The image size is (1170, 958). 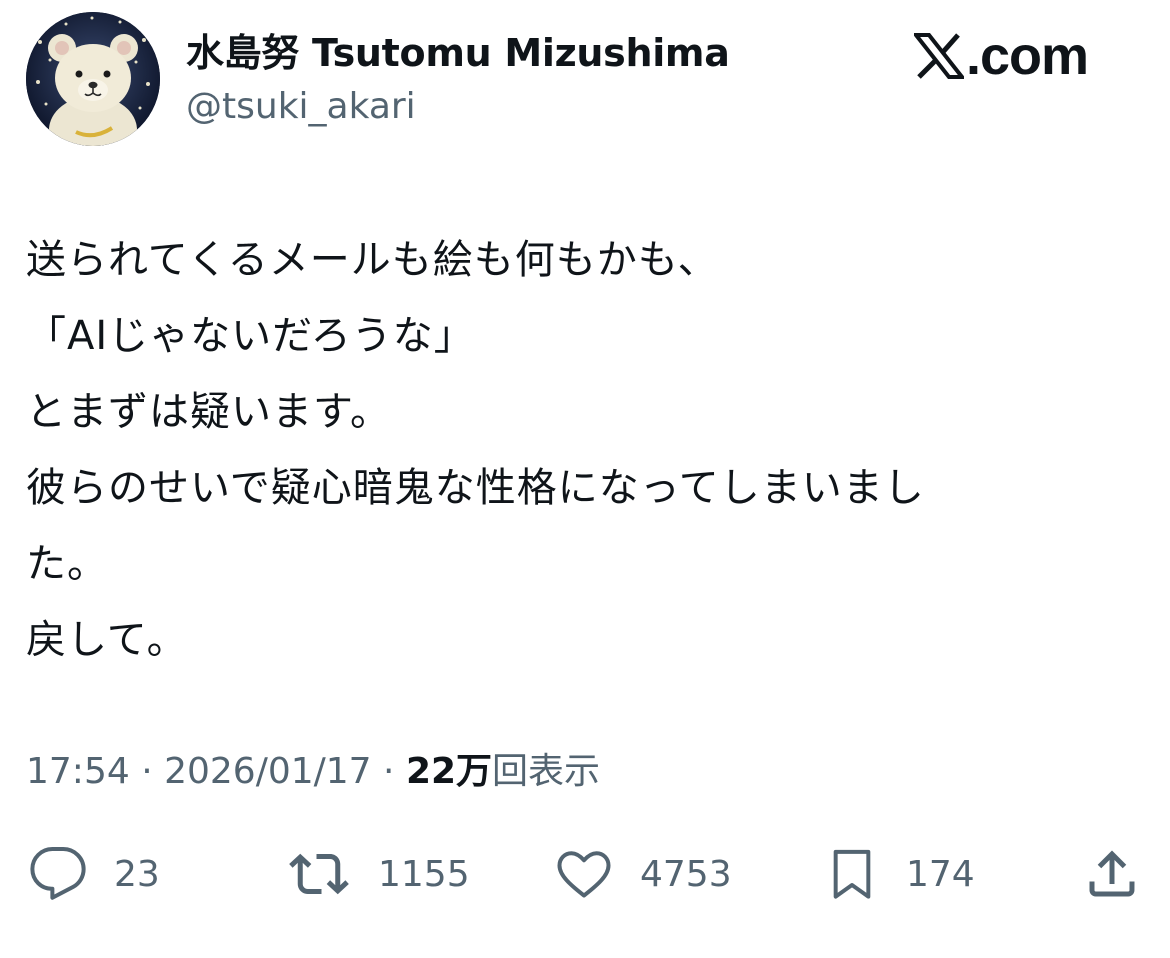 I want to click on x-com-logo: .com, so click(x=1001, y=56).